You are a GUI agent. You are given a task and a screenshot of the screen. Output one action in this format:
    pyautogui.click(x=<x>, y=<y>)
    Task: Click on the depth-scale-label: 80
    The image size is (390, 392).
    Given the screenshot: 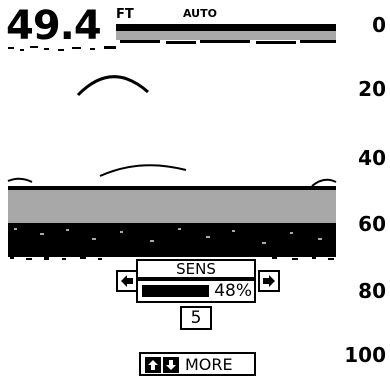 What is the action you would take?
    pyautogui.click(x=372, y=291)
    